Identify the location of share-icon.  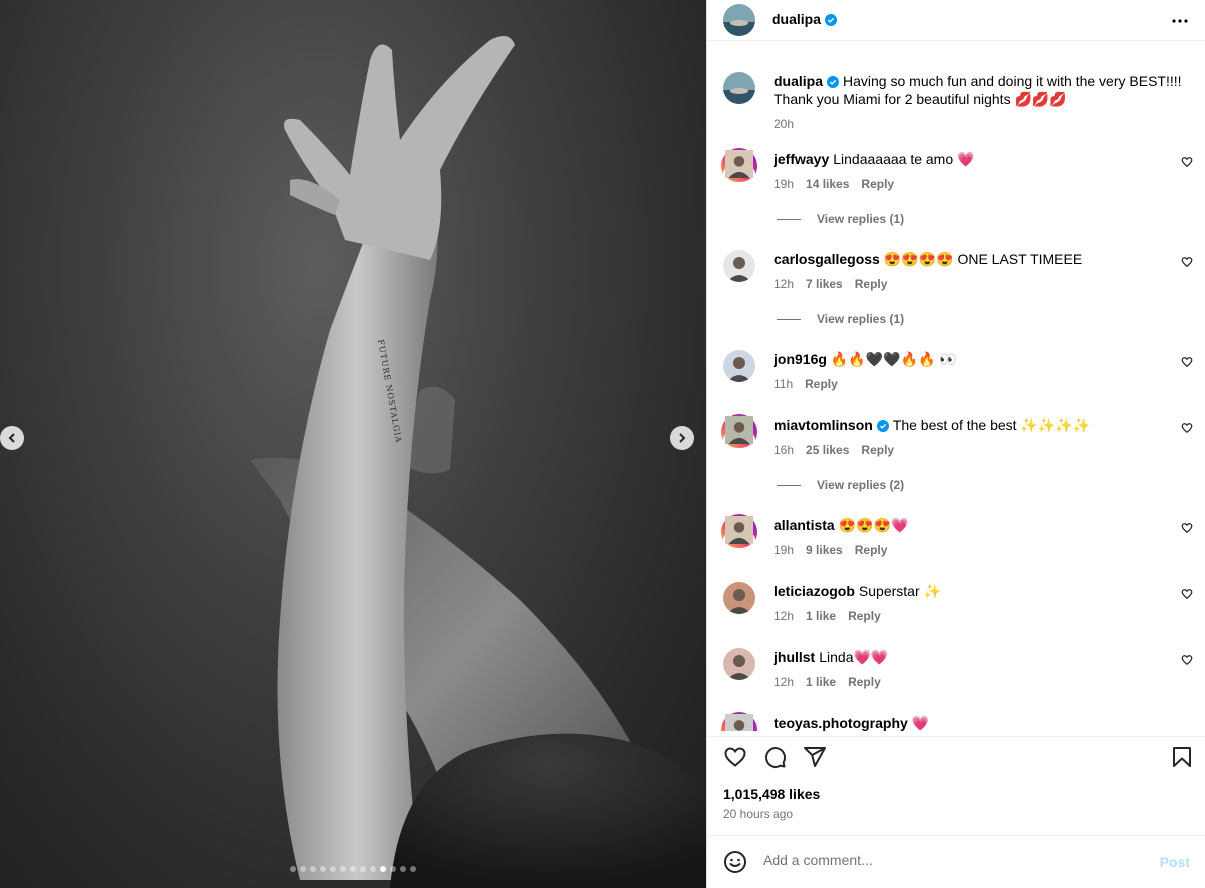
(815, 757).